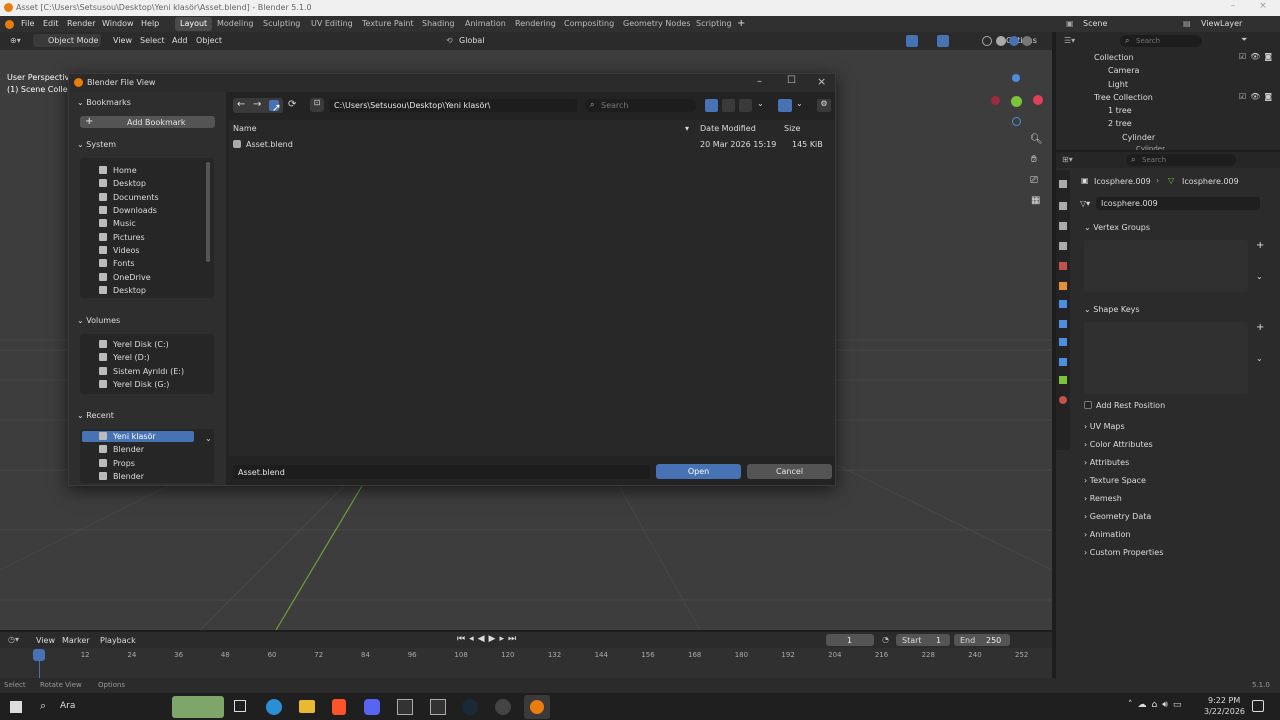 The width and height of the screenshot is (1280, 720). What do you see at coordinates (129, 197) in the screenshot?
I see `system-item-documents: Documents` at bounding box center [129, 197].